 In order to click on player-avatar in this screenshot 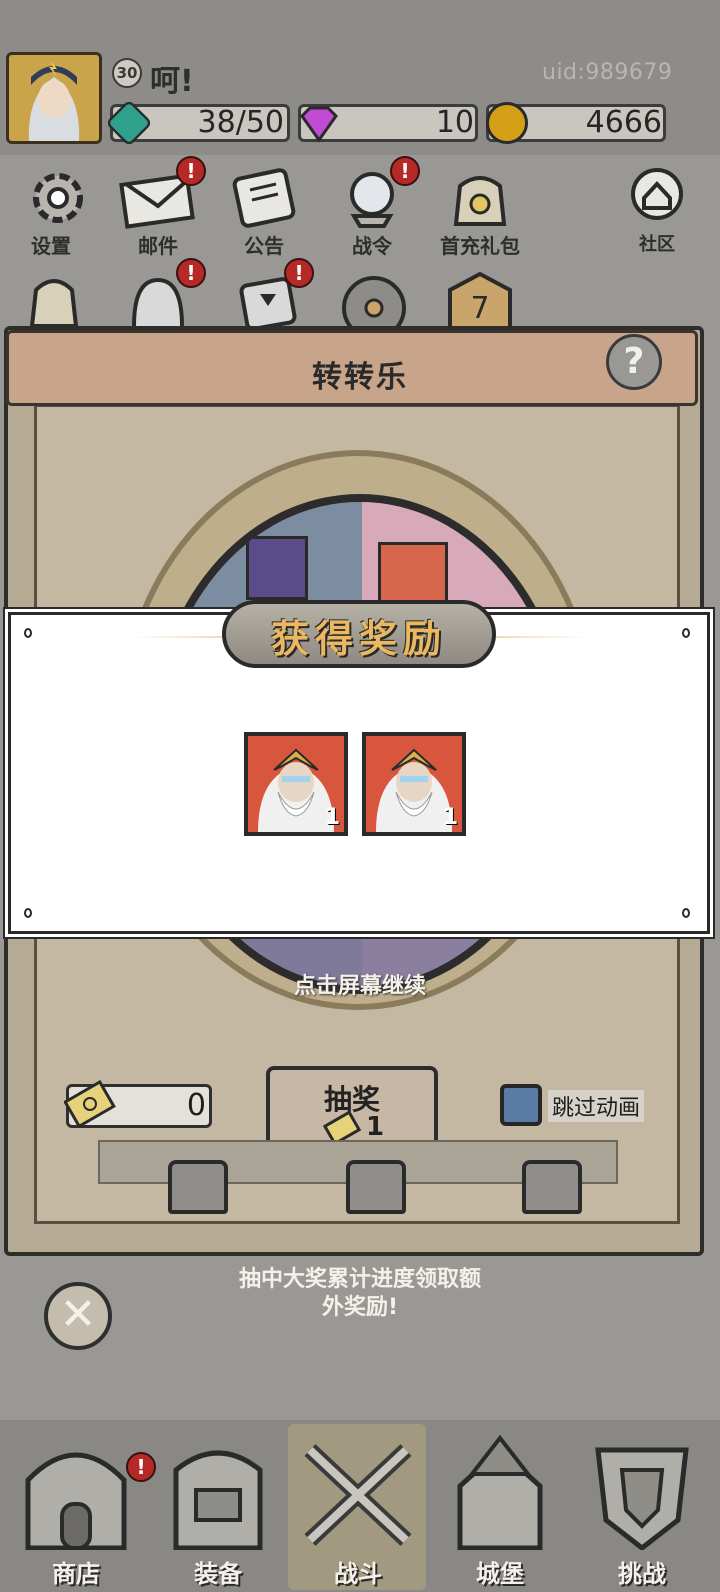, I will do `click(54, 98)`.